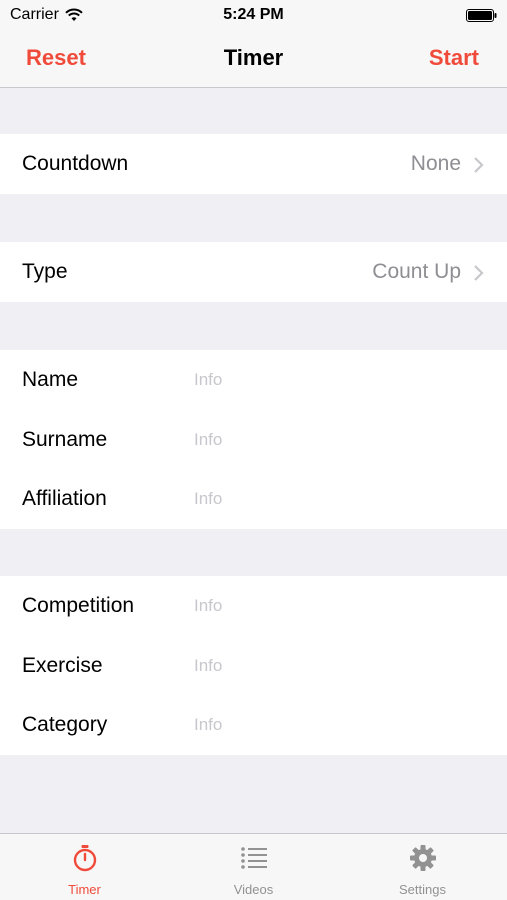  I want to click on tab-timer: Timer, so click(84, 867).